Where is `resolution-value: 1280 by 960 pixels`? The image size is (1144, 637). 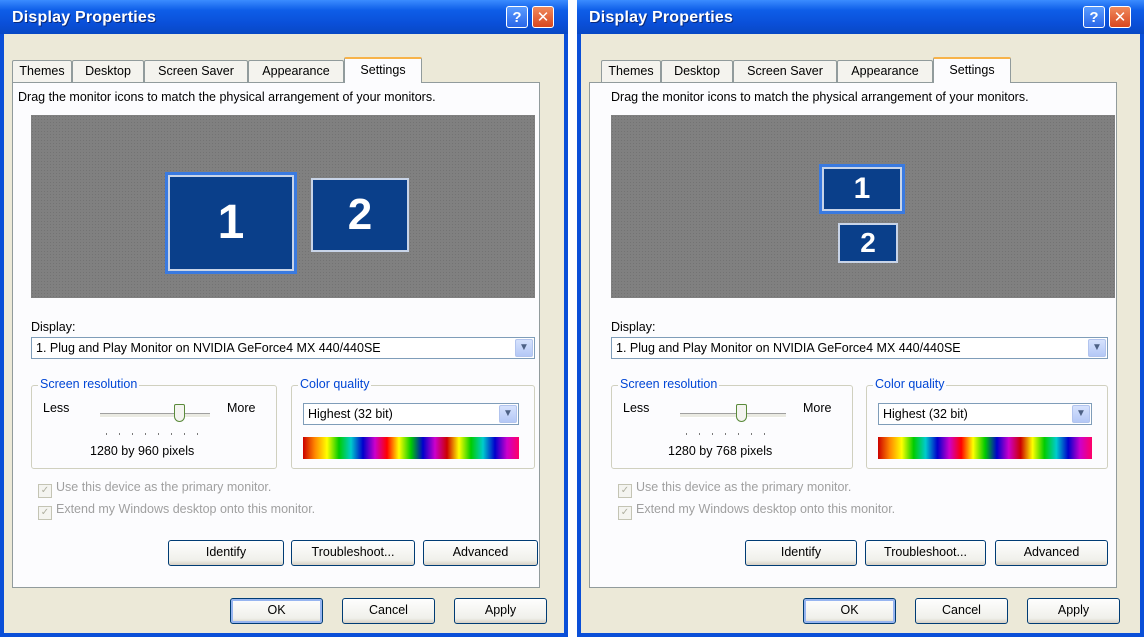 resolution-value: 1280 by 960 pixels is located at coordinates (142, 451).